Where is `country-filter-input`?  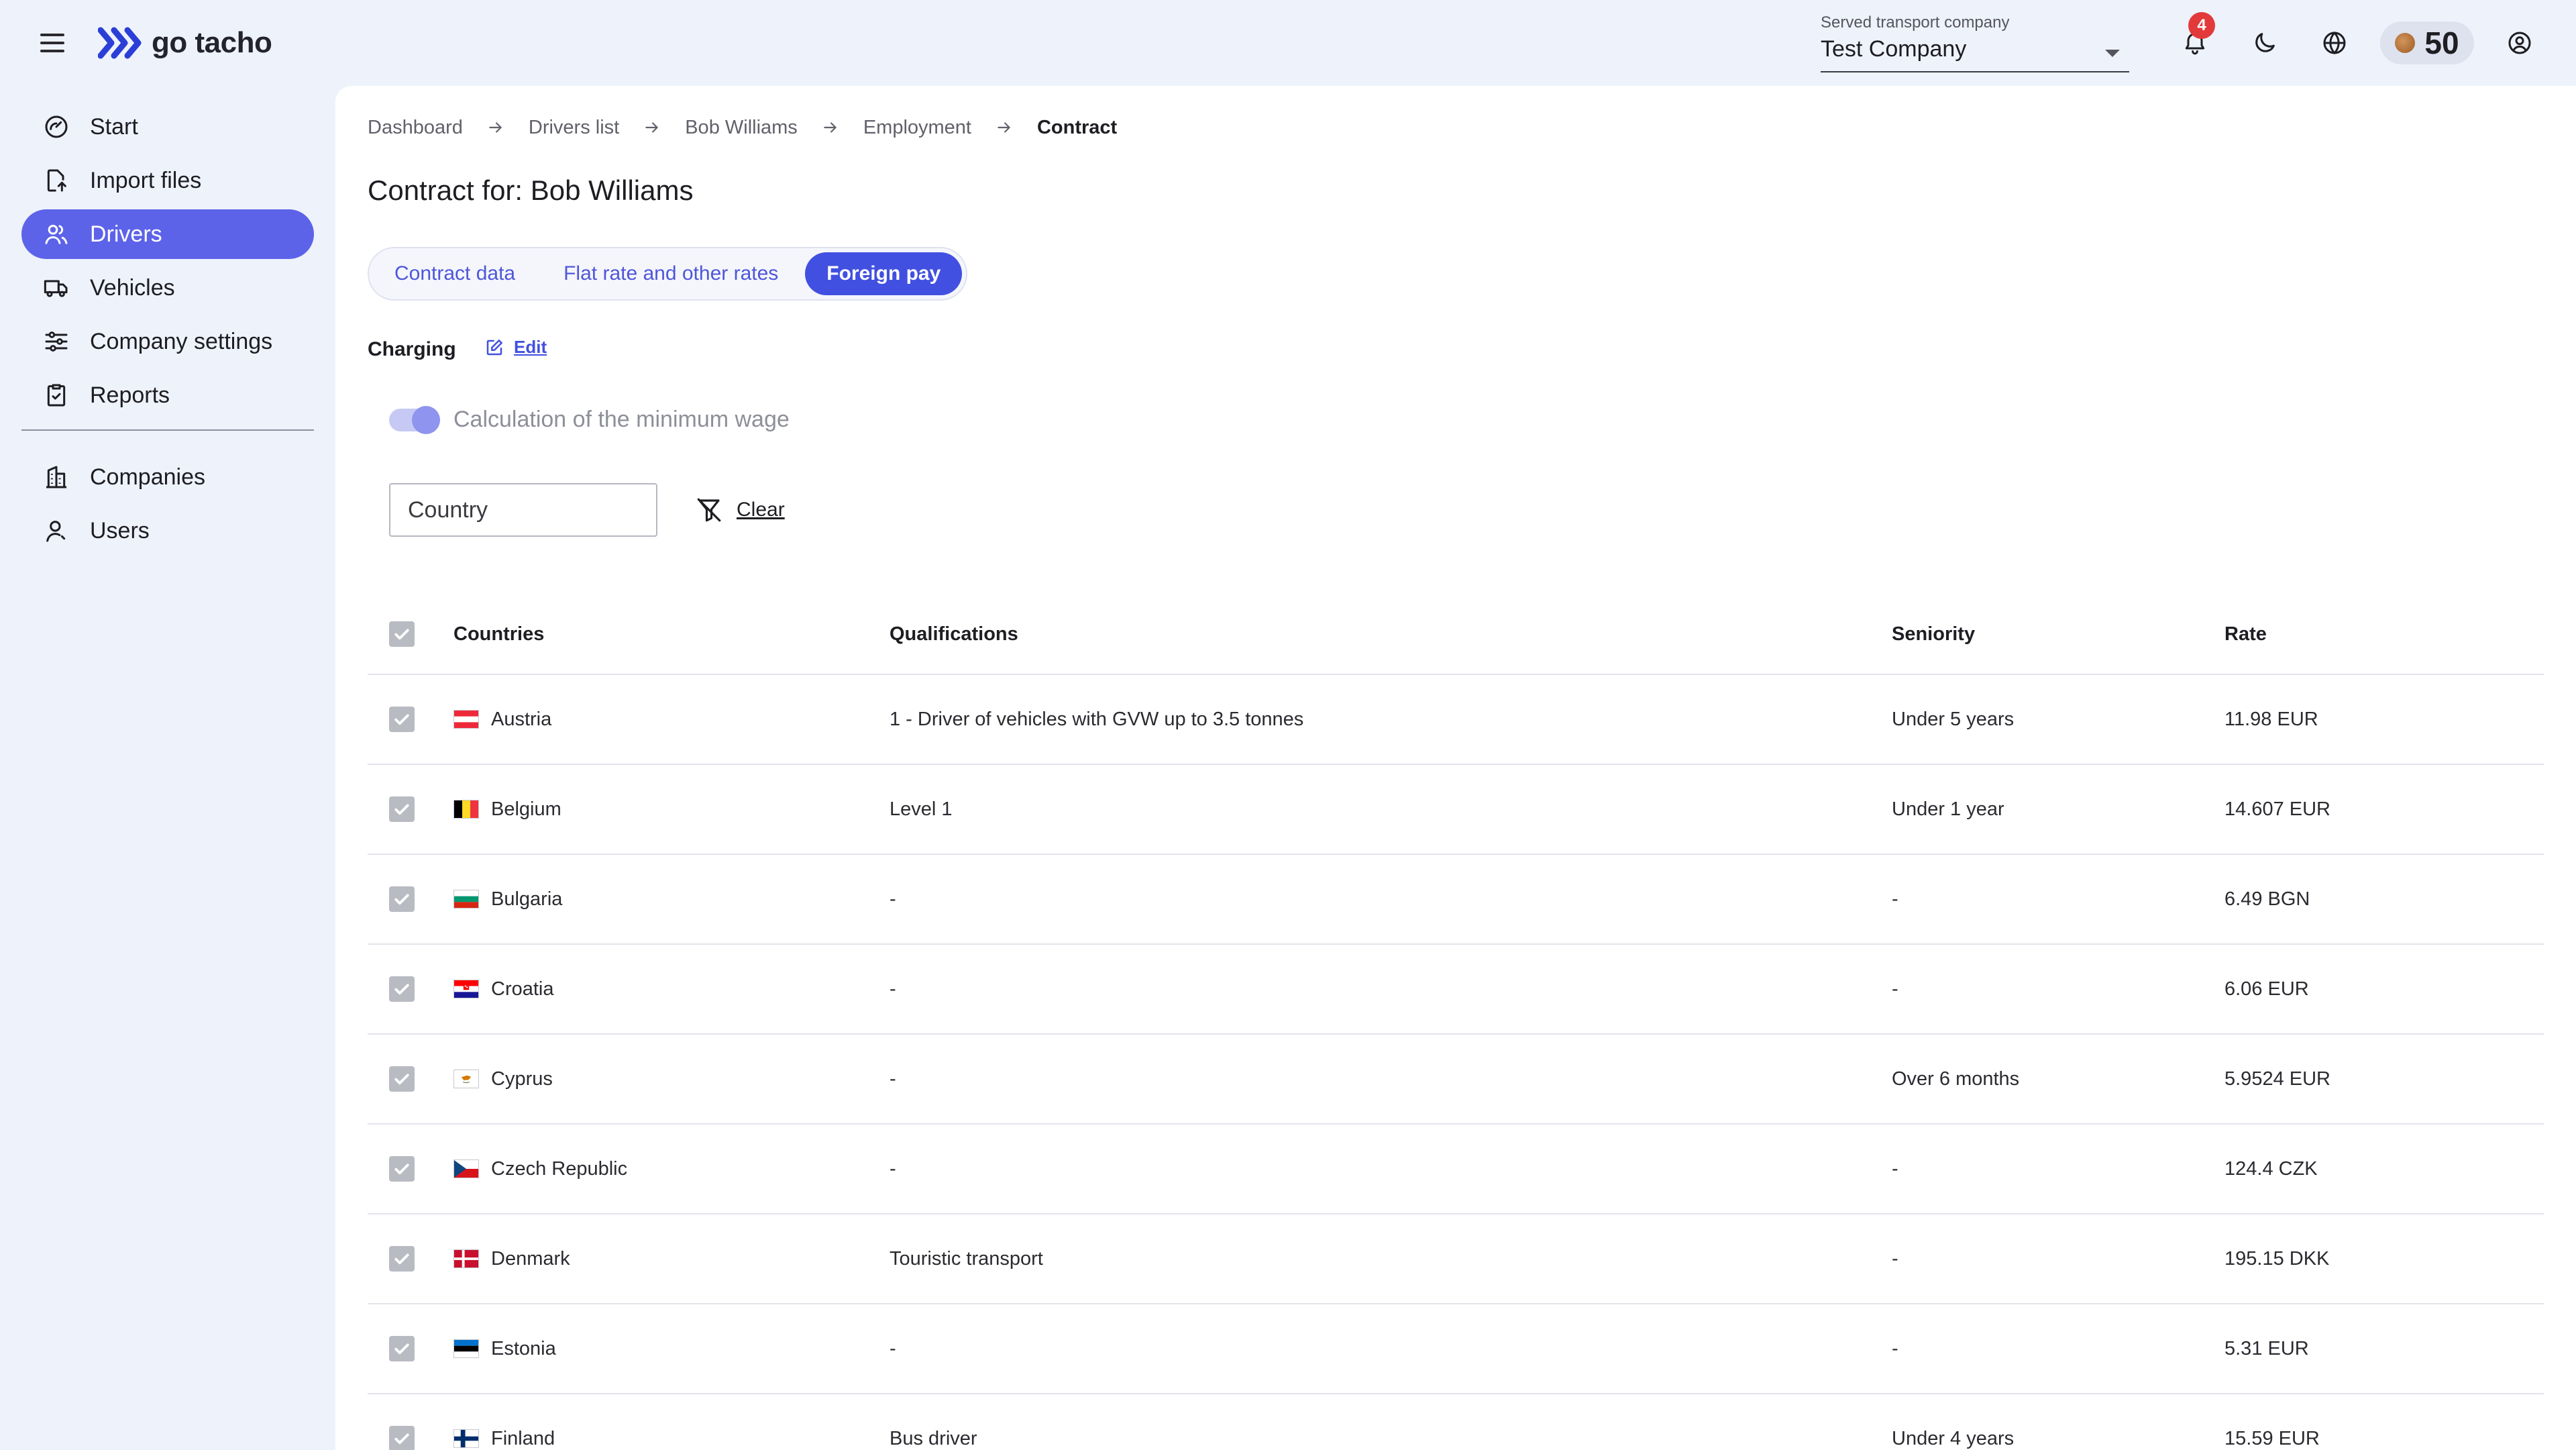 country-filter-input is located at coordinates (523, 510).